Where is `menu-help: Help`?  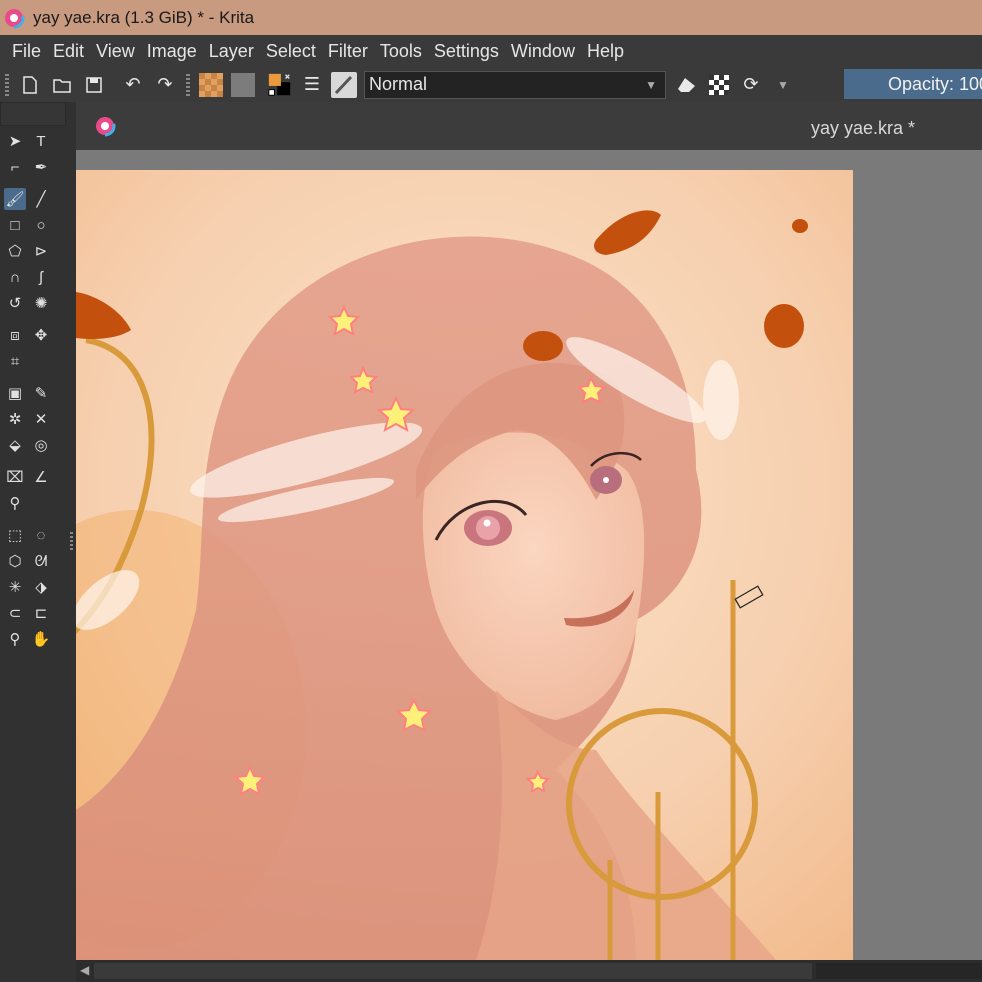 menu-help: Help is located at coordinates (605, 51).